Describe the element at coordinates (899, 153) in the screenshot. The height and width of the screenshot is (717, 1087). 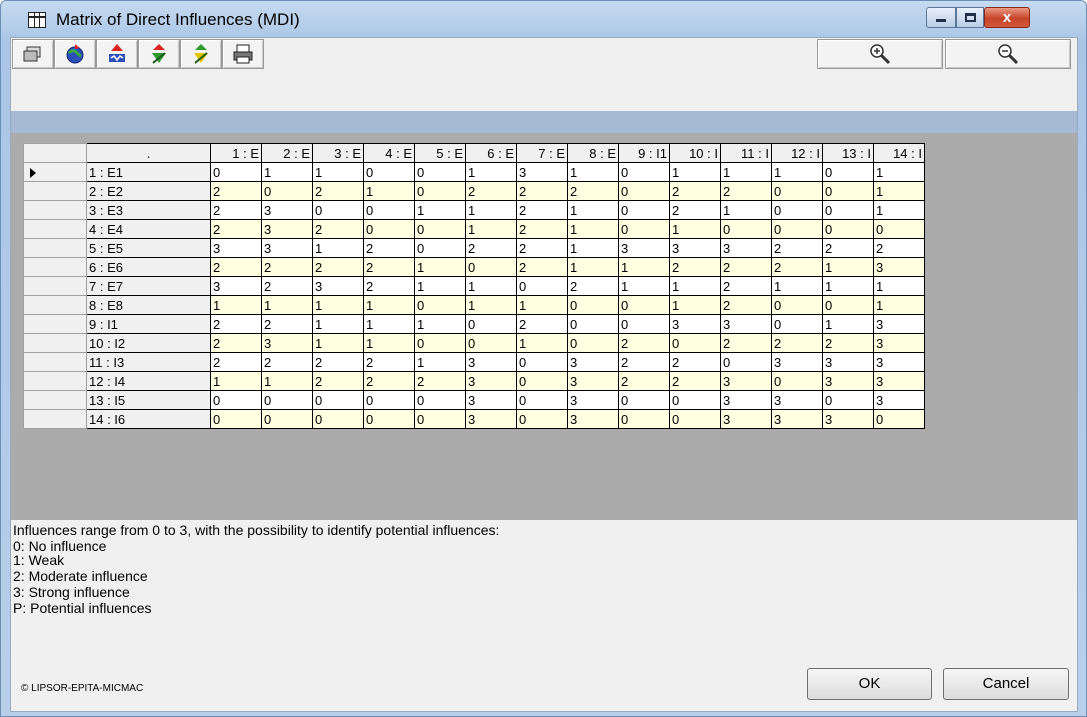
I see `column-header: 14 : I` at that location.